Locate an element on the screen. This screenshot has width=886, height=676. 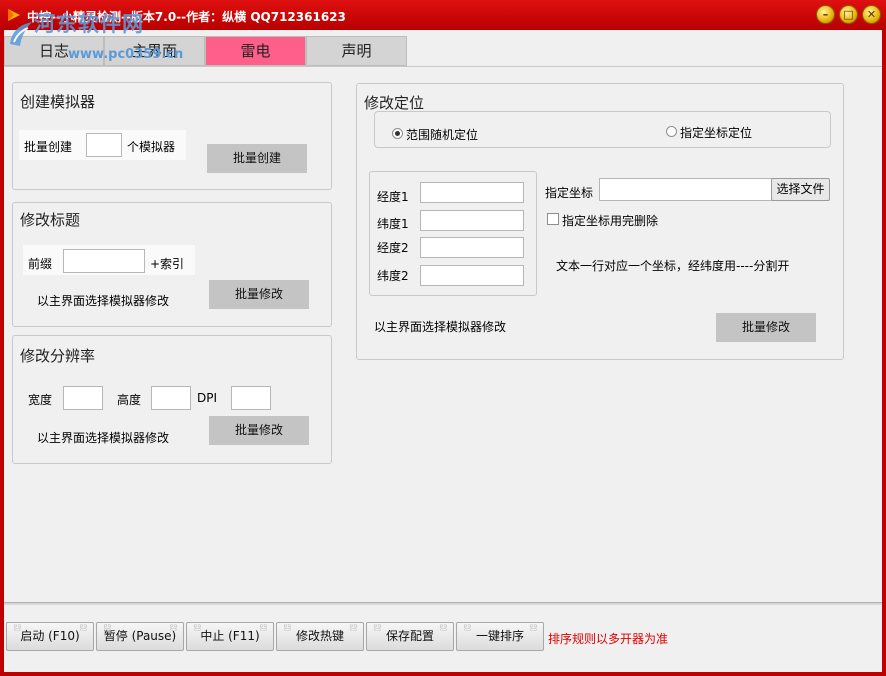
minimize-icon: – is located at coordinates (825, 14).